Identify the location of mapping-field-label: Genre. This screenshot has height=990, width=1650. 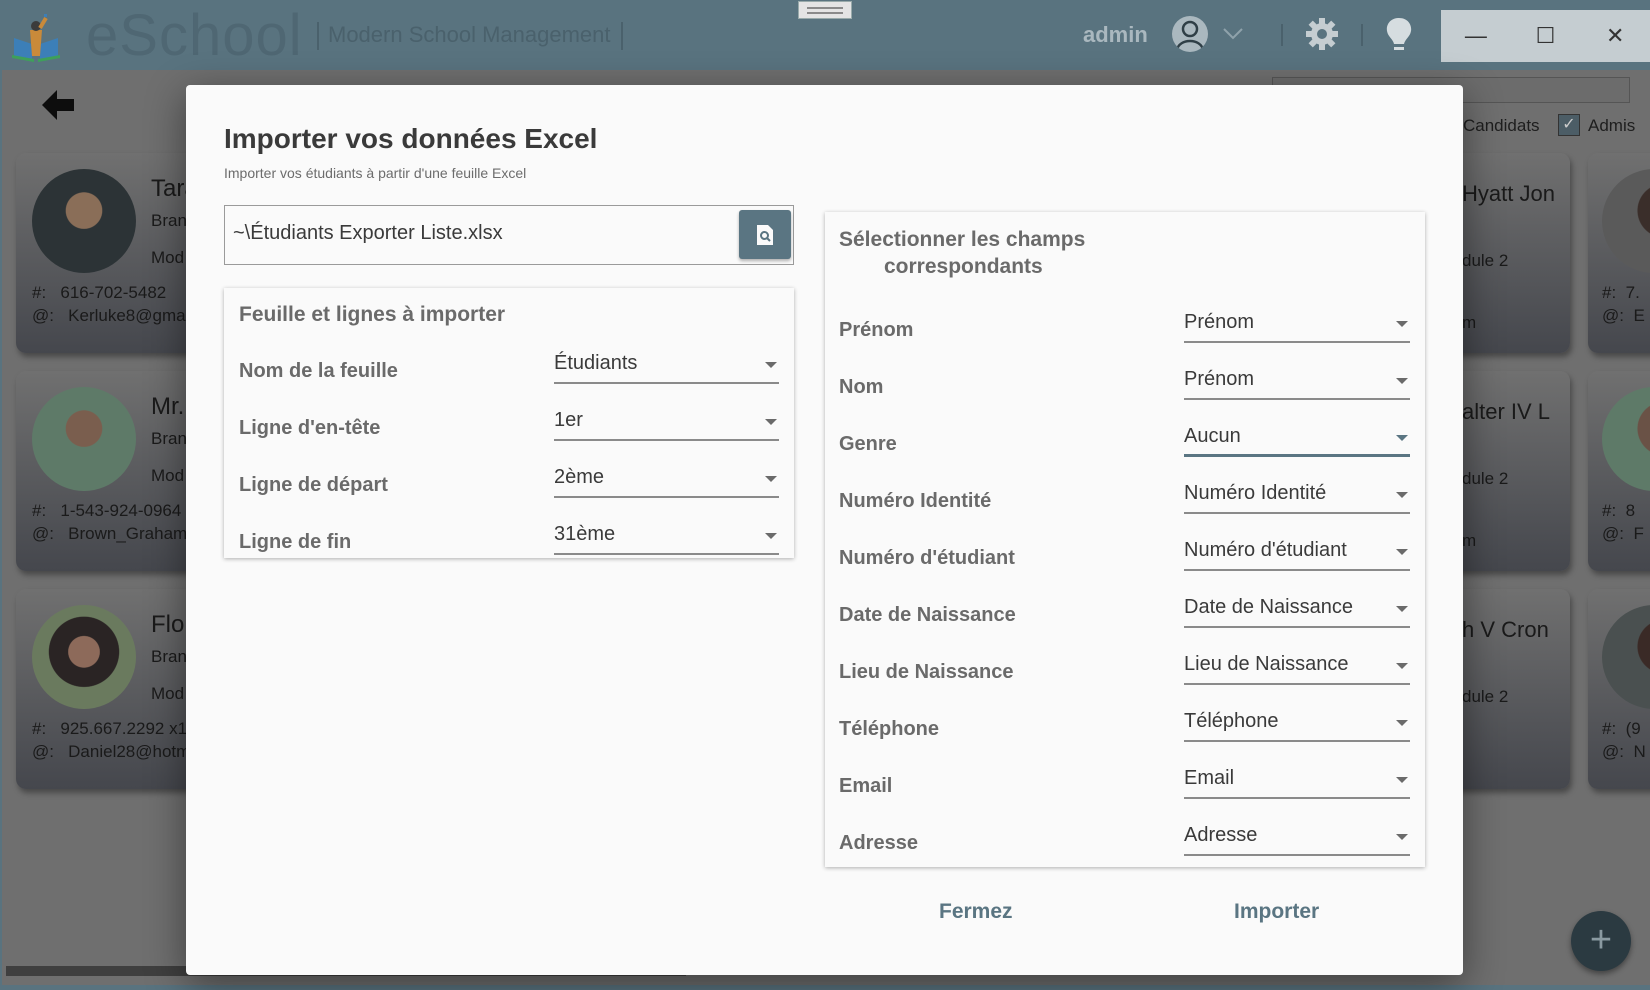
(868, 444).